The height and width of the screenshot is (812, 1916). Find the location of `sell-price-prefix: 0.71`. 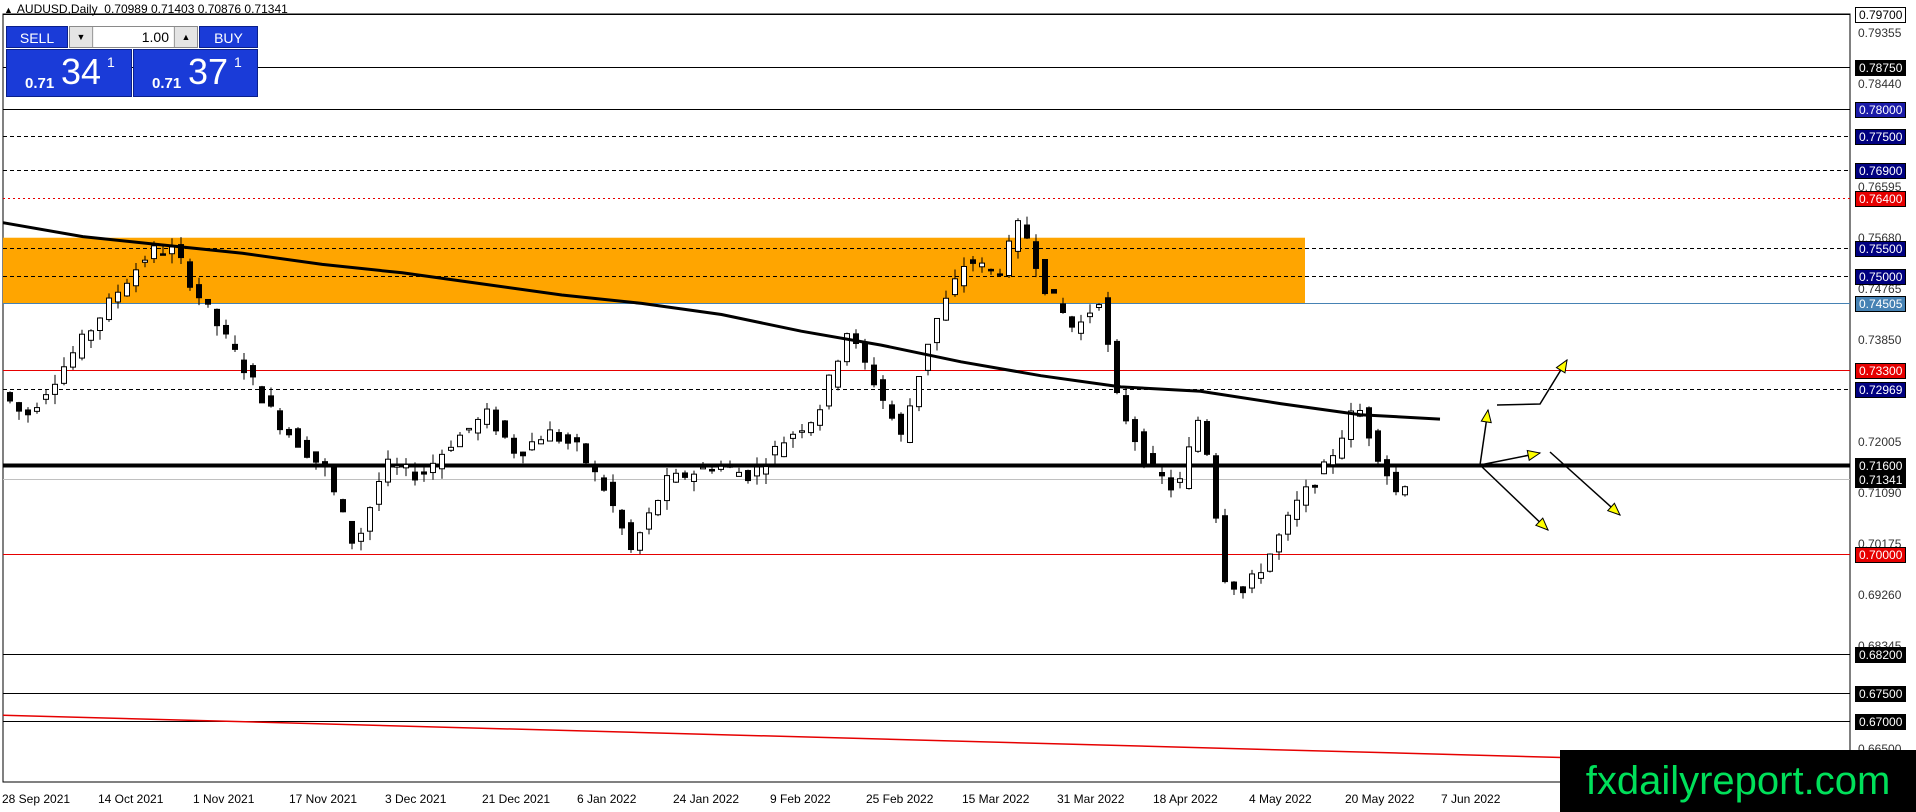

sell-price-prefix: 0.71 is located at coordinates (40, 83).